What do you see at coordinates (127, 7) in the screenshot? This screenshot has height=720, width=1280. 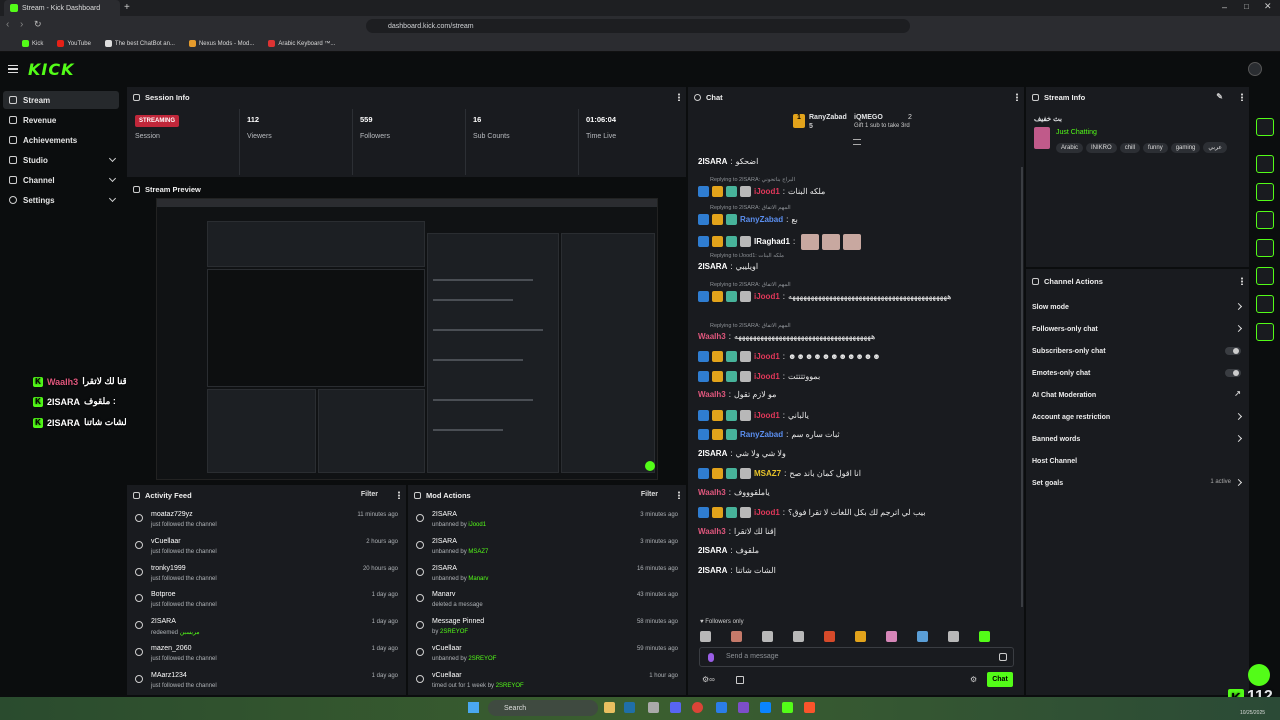 I see `new-tab-icon: +` at bounding box center [127, 7].